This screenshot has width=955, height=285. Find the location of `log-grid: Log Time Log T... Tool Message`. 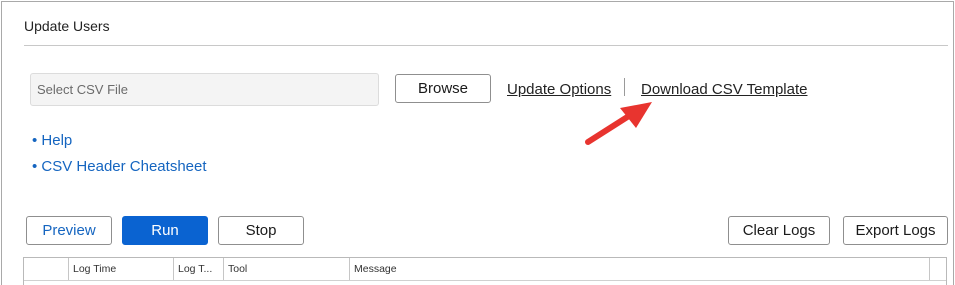

log-grid: Log Time Log T... Tool Message is located at coordinates (485, 271).